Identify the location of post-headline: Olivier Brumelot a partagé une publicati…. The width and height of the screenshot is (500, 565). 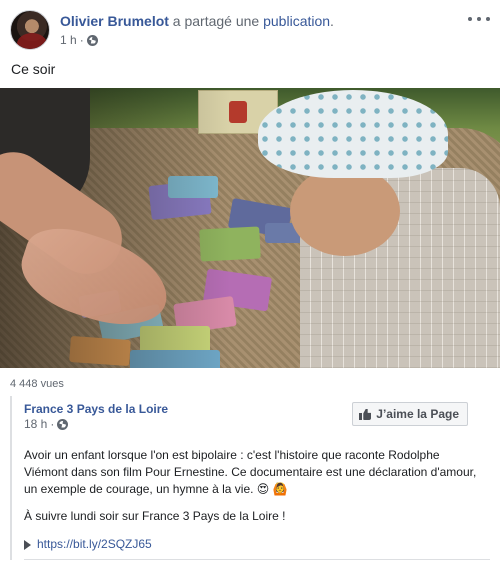
(197, 21).